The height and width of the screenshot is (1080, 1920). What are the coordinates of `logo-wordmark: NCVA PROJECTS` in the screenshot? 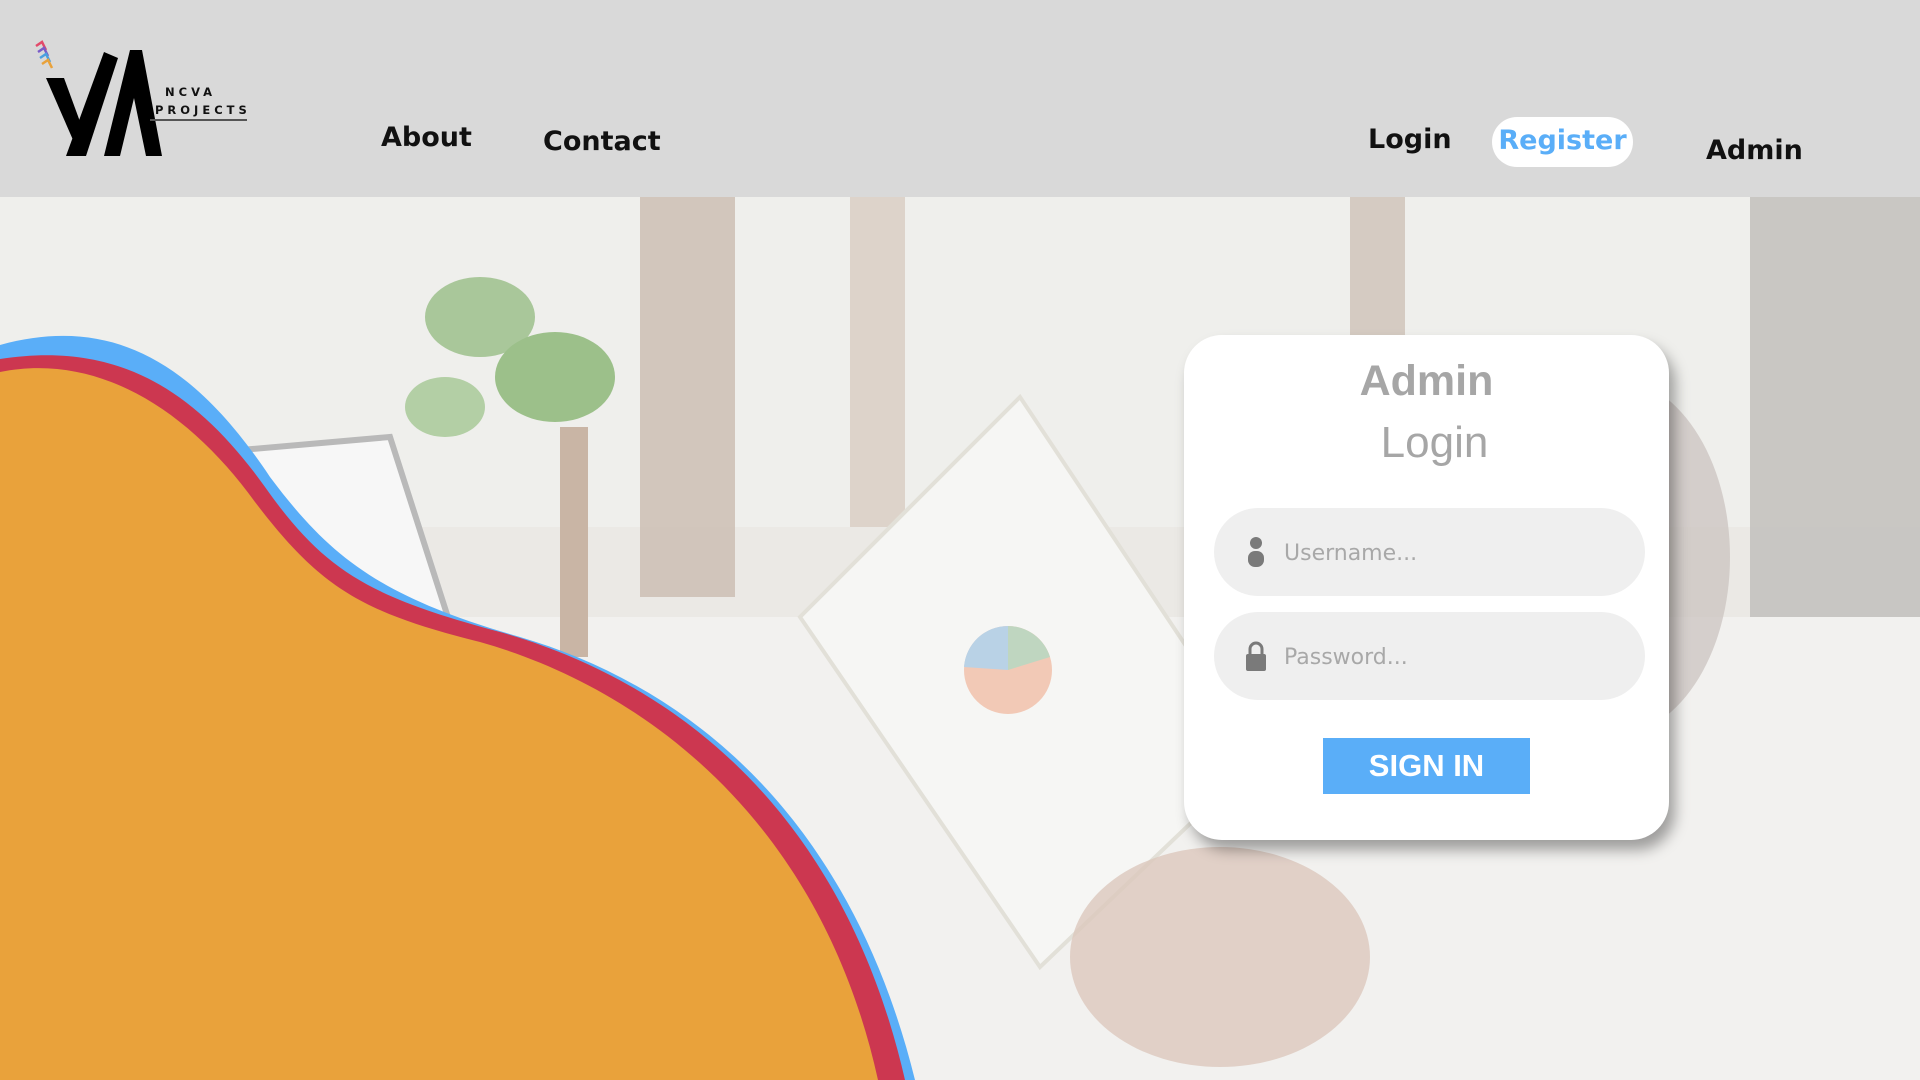 It's located at (203, 101).